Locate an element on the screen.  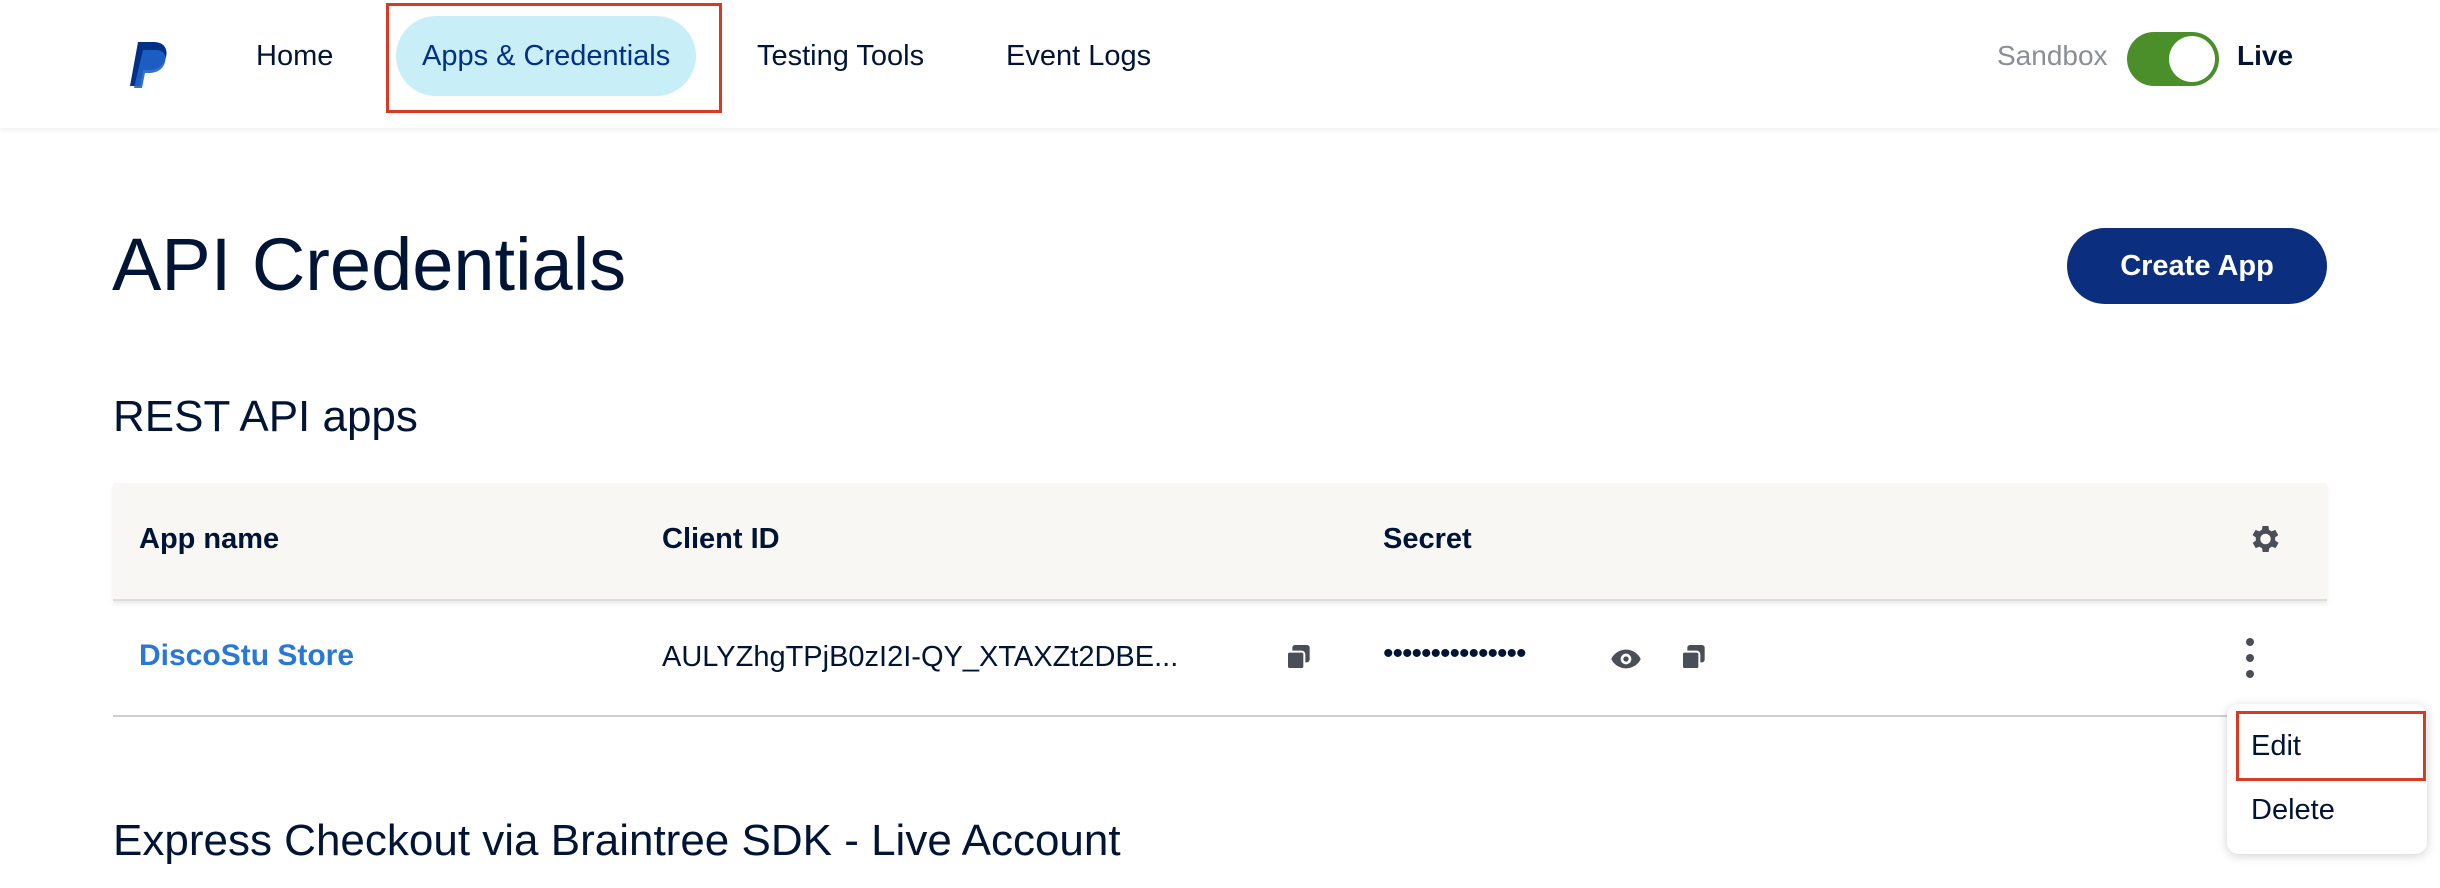
paypal-logo is located at coordinates (147, 65).